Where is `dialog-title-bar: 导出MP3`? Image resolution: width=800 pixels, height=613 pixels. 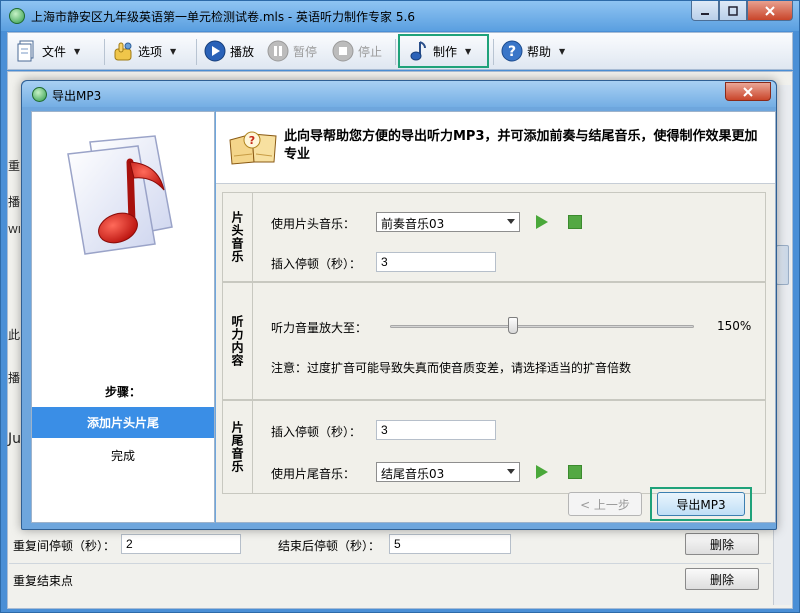 dialog-title-bar: 导出MP3 is located at coordinates (399, 94).